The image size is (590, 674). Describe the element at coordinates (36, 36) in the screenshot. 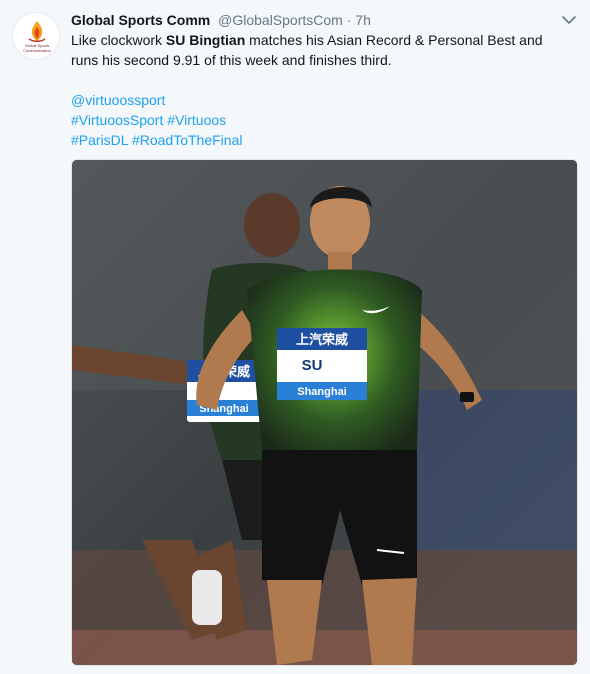

I see `avatar: Global Sports Communication` at that location.